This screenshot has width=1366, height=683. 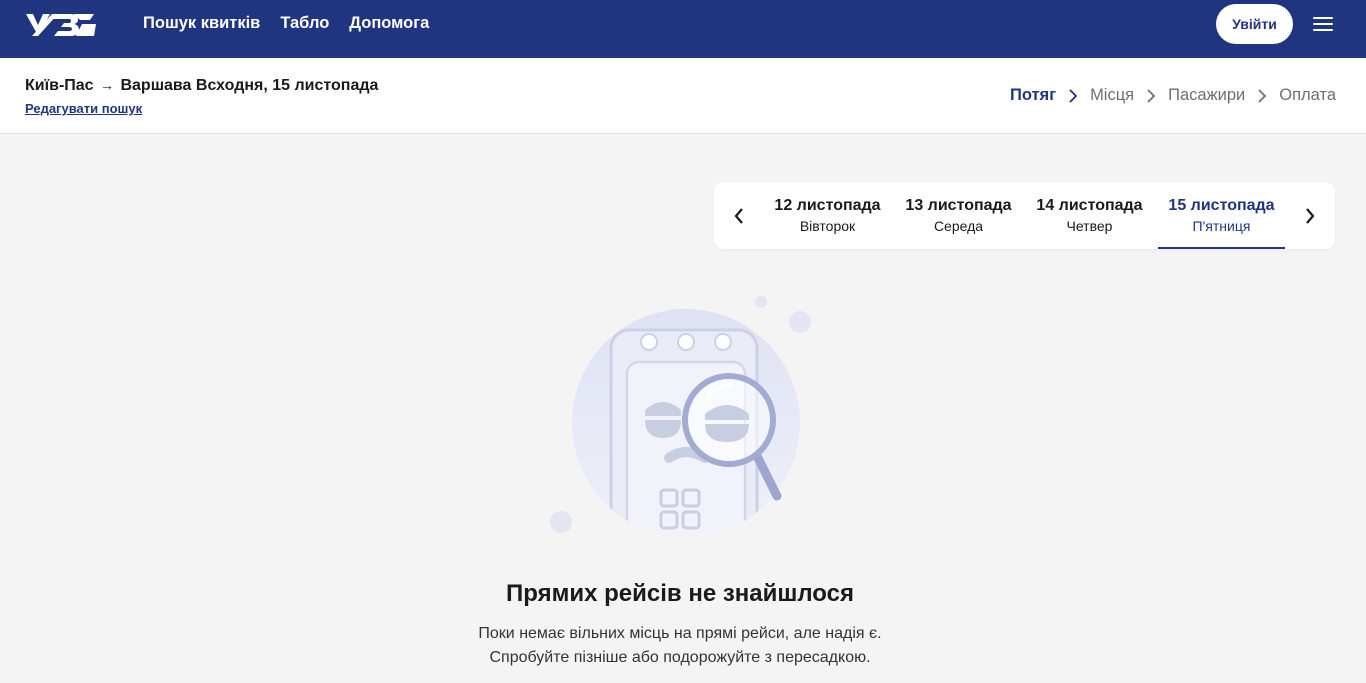 I want to click on edit-search-link: Редагувати пошук, so click(x=83, y=108).